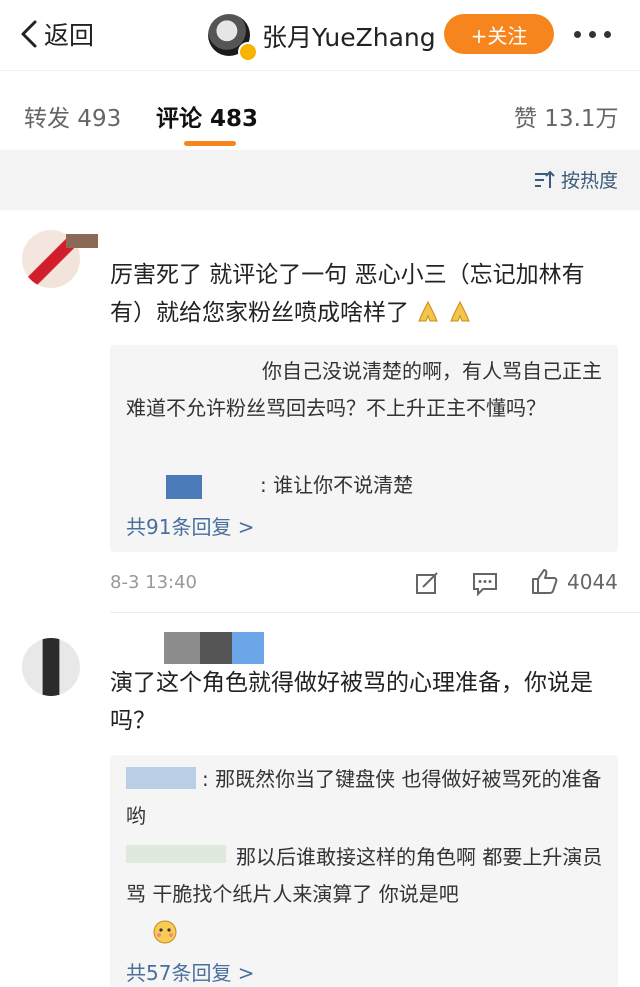 The image size is (640, 987). What do you see at coordinates (72, 116) in the screenshot?
I see `tab-repost: 转发 493` at bounding box center [72, 116].